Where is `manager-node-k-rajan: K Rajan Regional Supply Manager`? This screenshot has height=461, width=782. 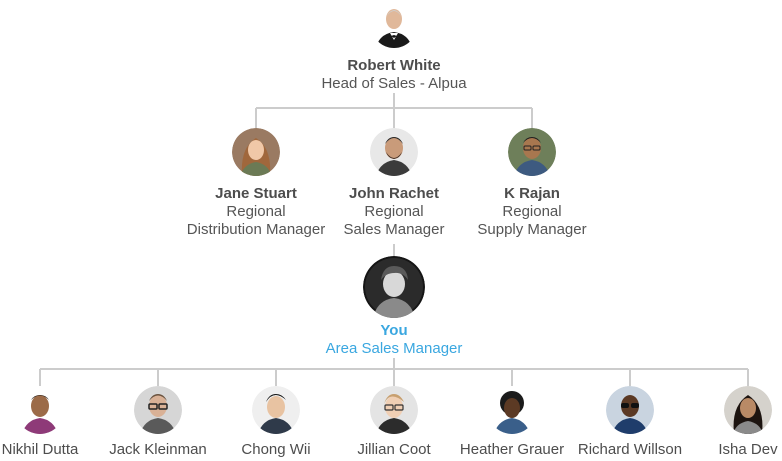
manager-node-k-rajan: K Rajan Regional Supply Manager is located at coordinates (532, 183).